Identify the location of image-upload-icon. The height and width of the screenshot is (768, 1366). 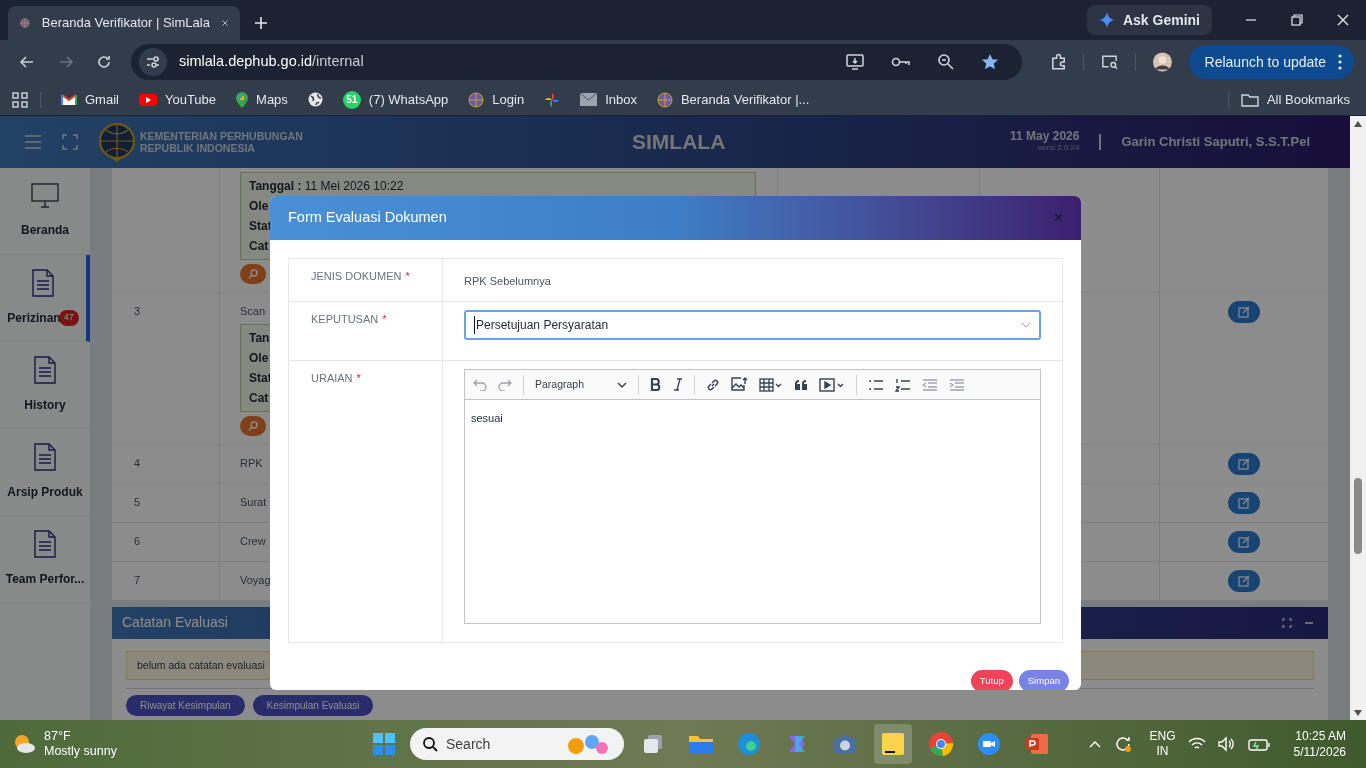
(739, 384).